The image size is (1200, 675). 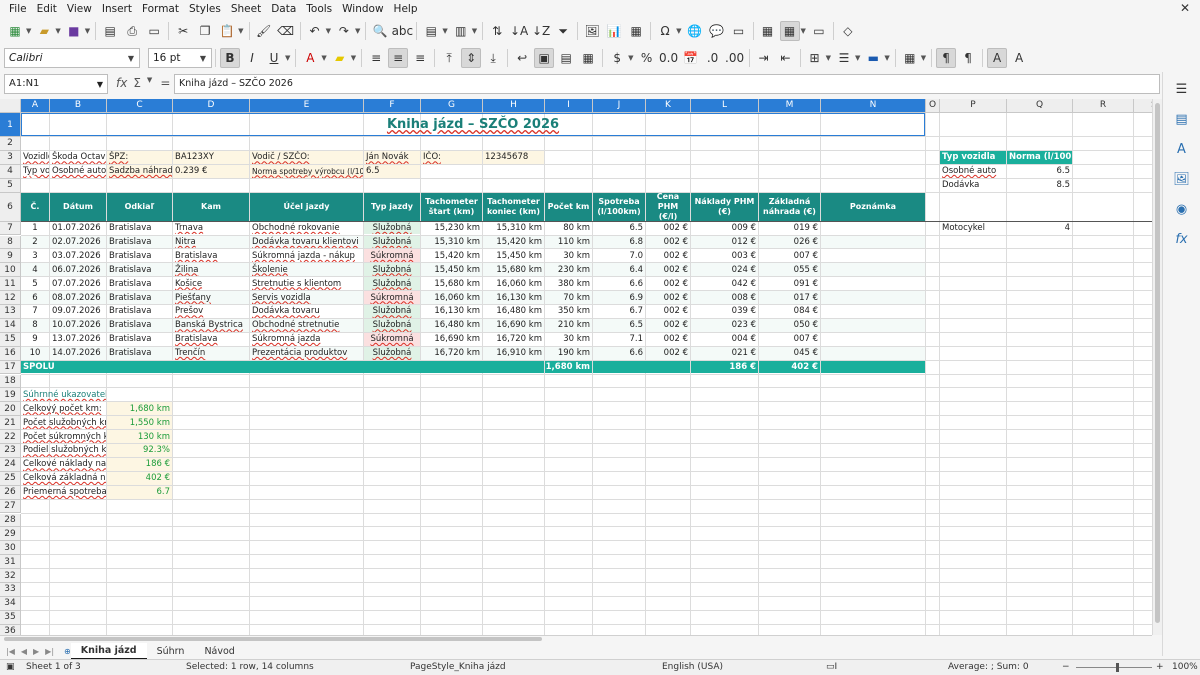 I want to click on trip-to: Košice, so click(x=211, y=284).